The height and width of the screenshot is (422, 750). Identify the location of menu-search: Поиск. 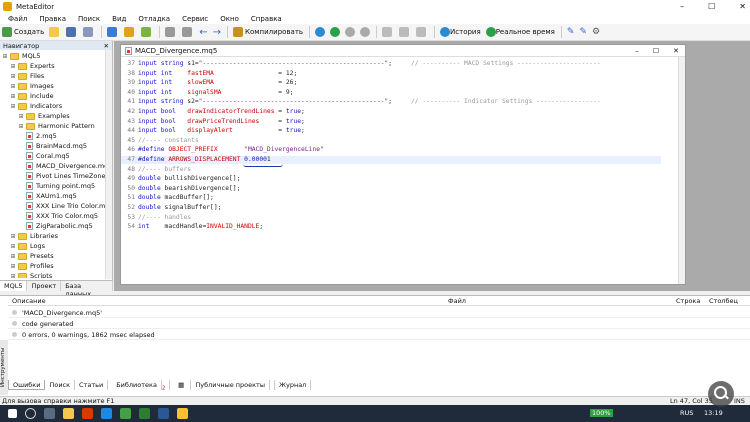
(89, 19).